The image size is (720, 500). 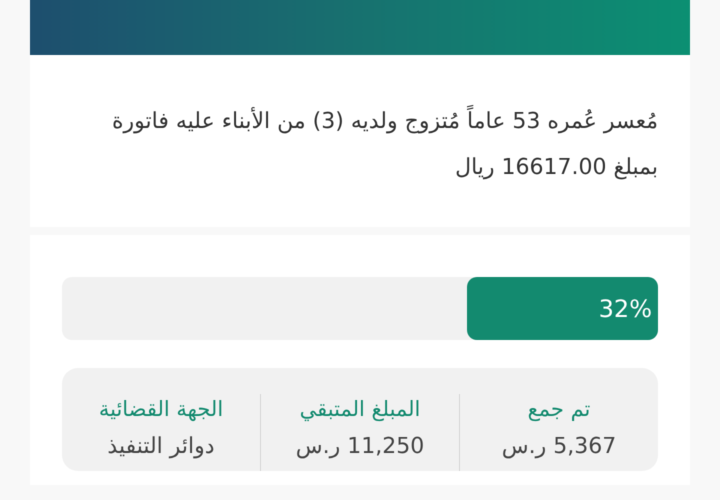 I want to click on stat-label: المبلغ المتبقي, so click(x=360, y=410).